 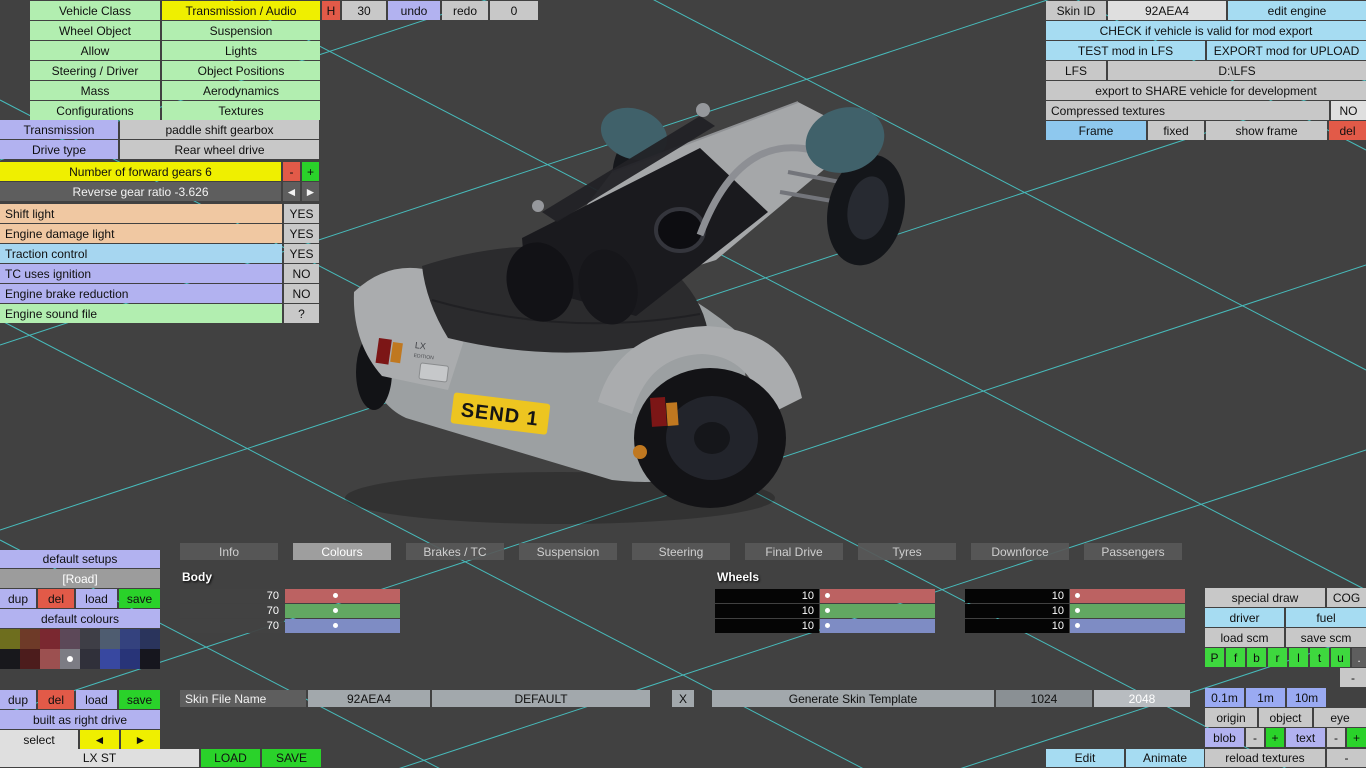 I want to click on wheels-b-blue-slider, so click(x=1127, y=626).